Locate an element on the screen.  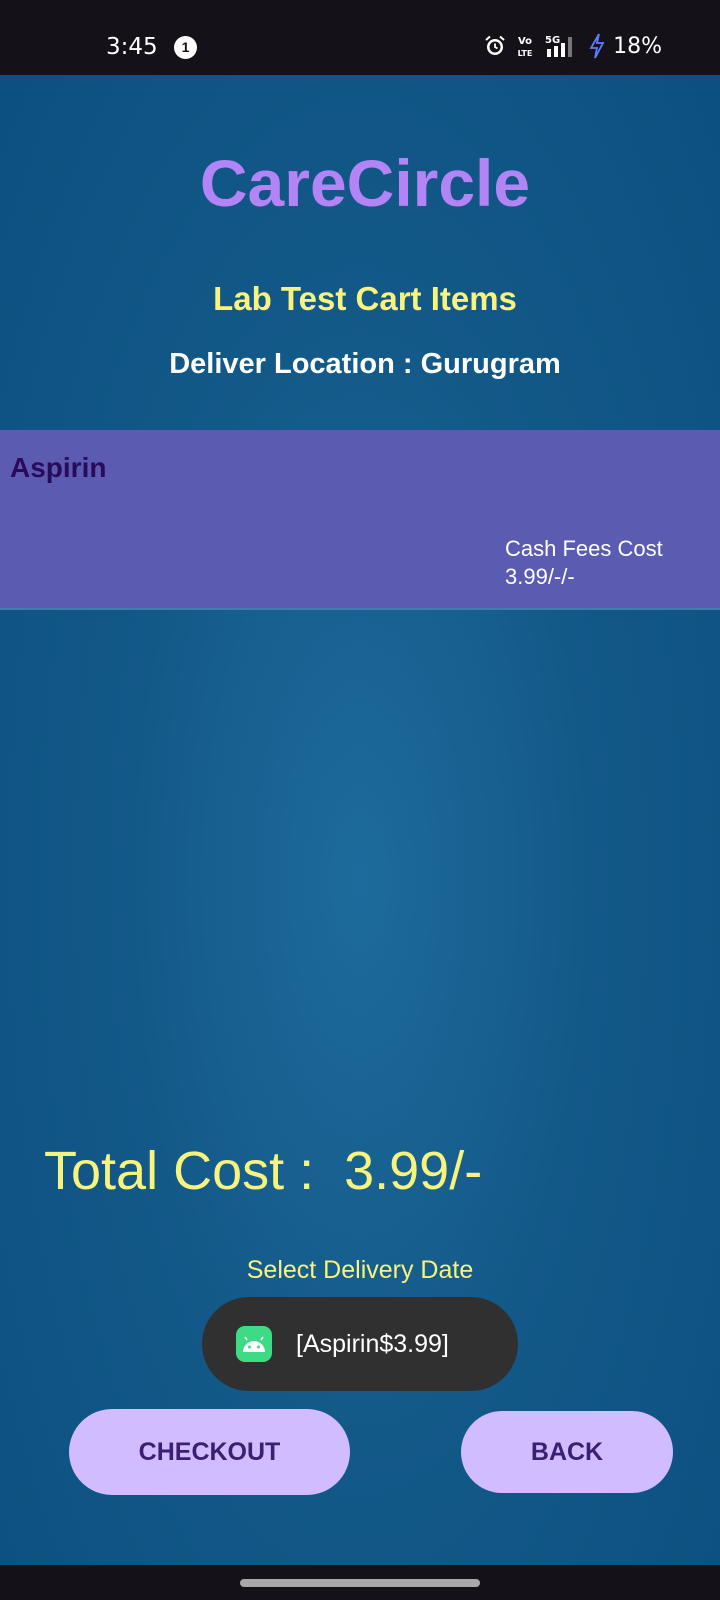
app-title: CareCircle is located at coordinates (365, 183).